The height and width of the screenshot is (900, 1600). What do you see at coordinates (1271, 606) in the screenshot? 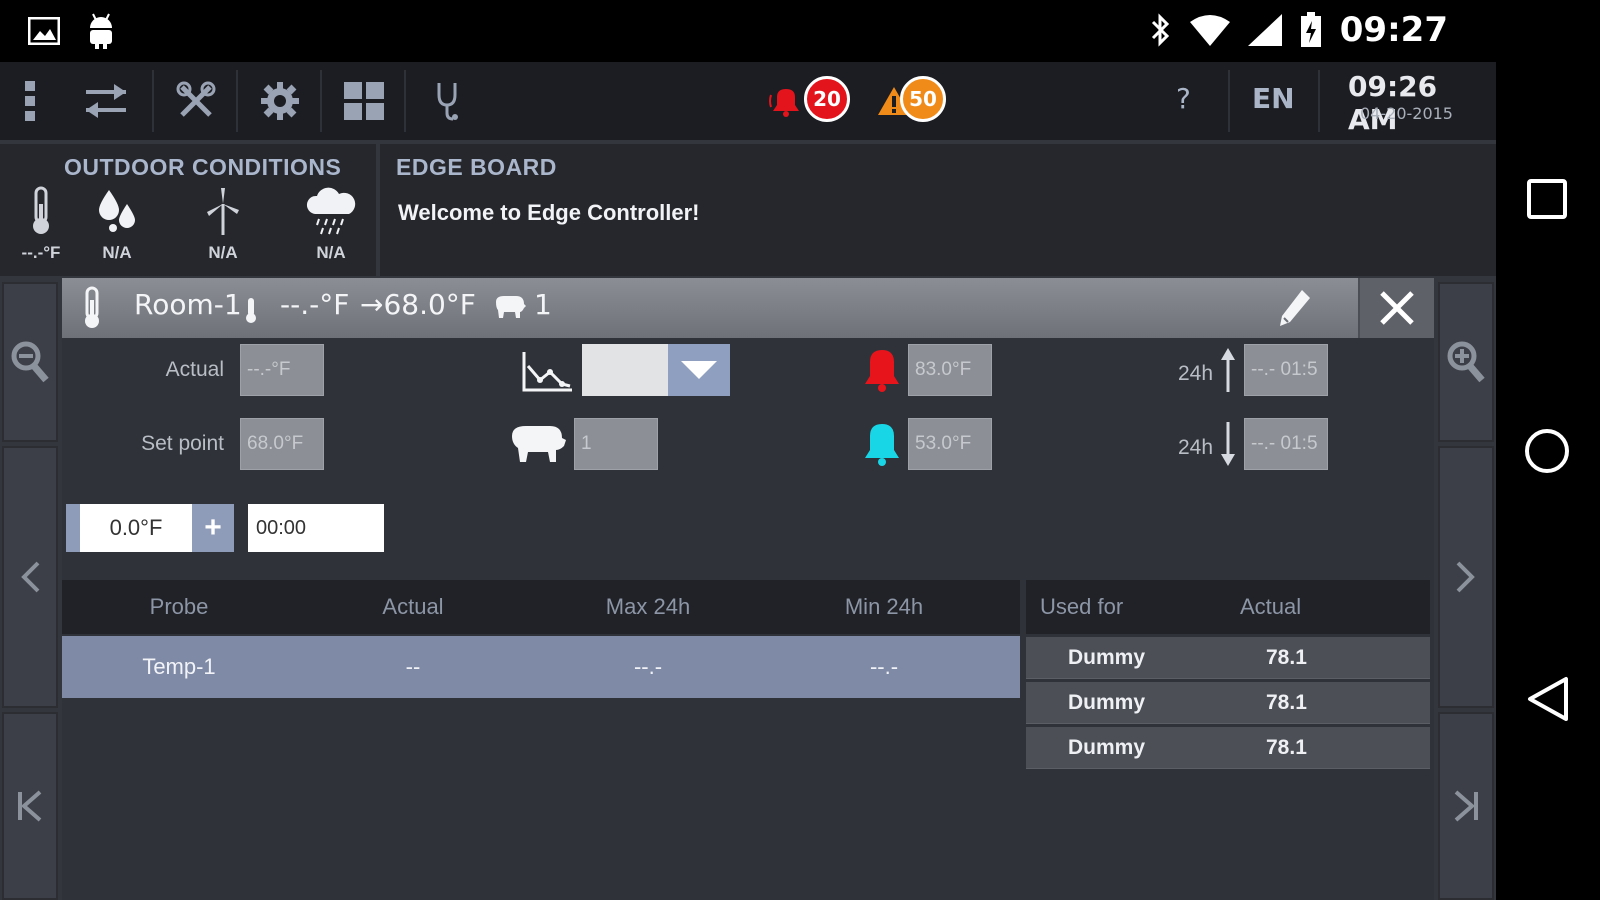
I see `used-actual-header: Actual` at bounding box center [1271, 606].